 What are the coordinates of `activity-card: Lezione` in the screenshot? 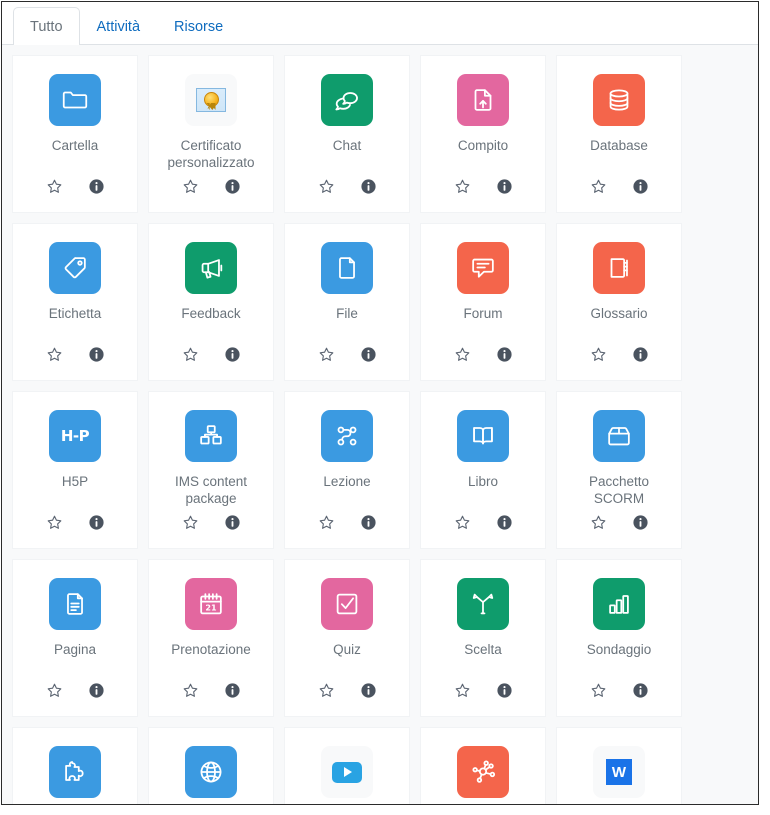 It's located at (347, 470).